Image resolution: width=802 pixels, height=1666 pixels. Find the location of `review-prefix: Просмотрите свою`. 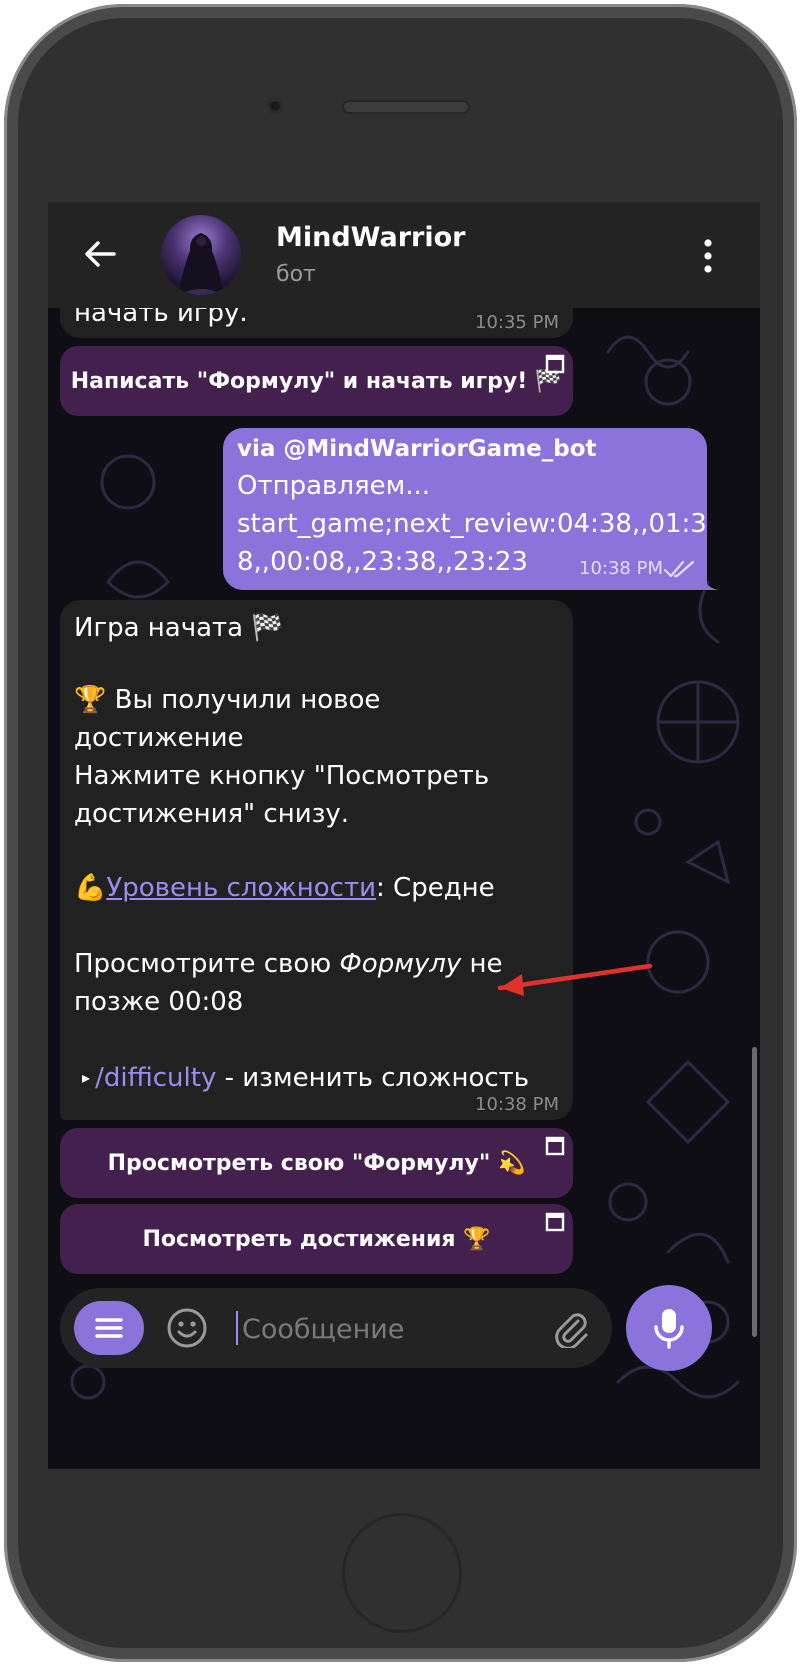

review-prefix: Просмотрите свою is located at coordinates (207, 964).